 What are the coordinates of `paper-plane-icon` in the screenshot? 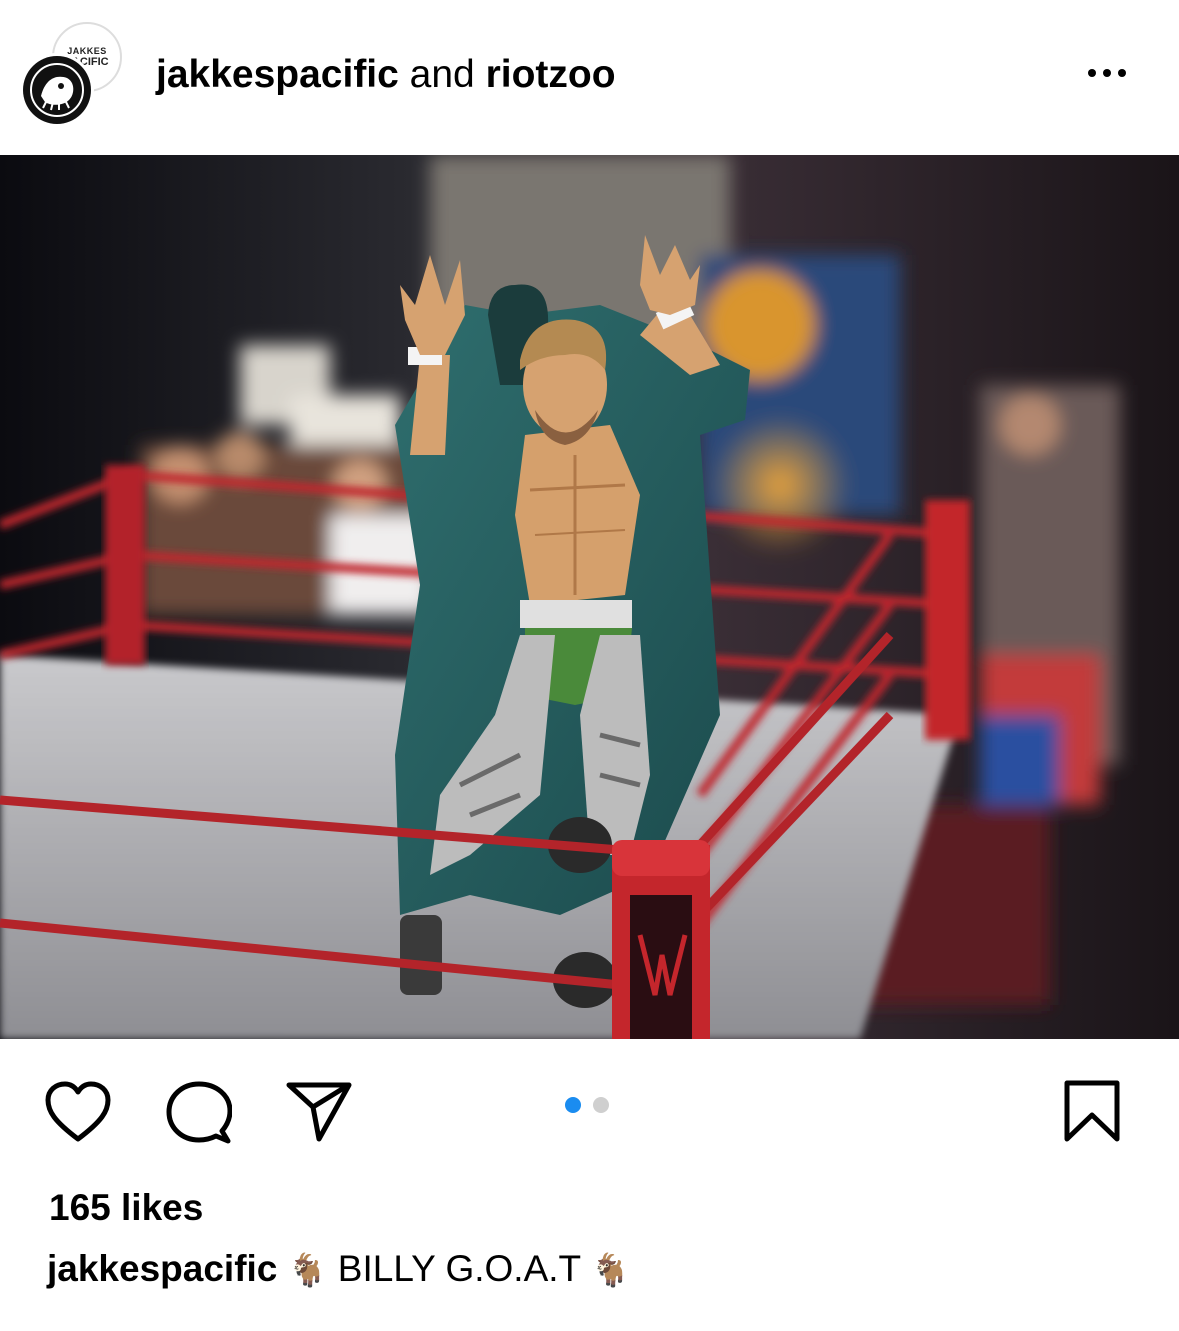 It's located at (319, 1114).